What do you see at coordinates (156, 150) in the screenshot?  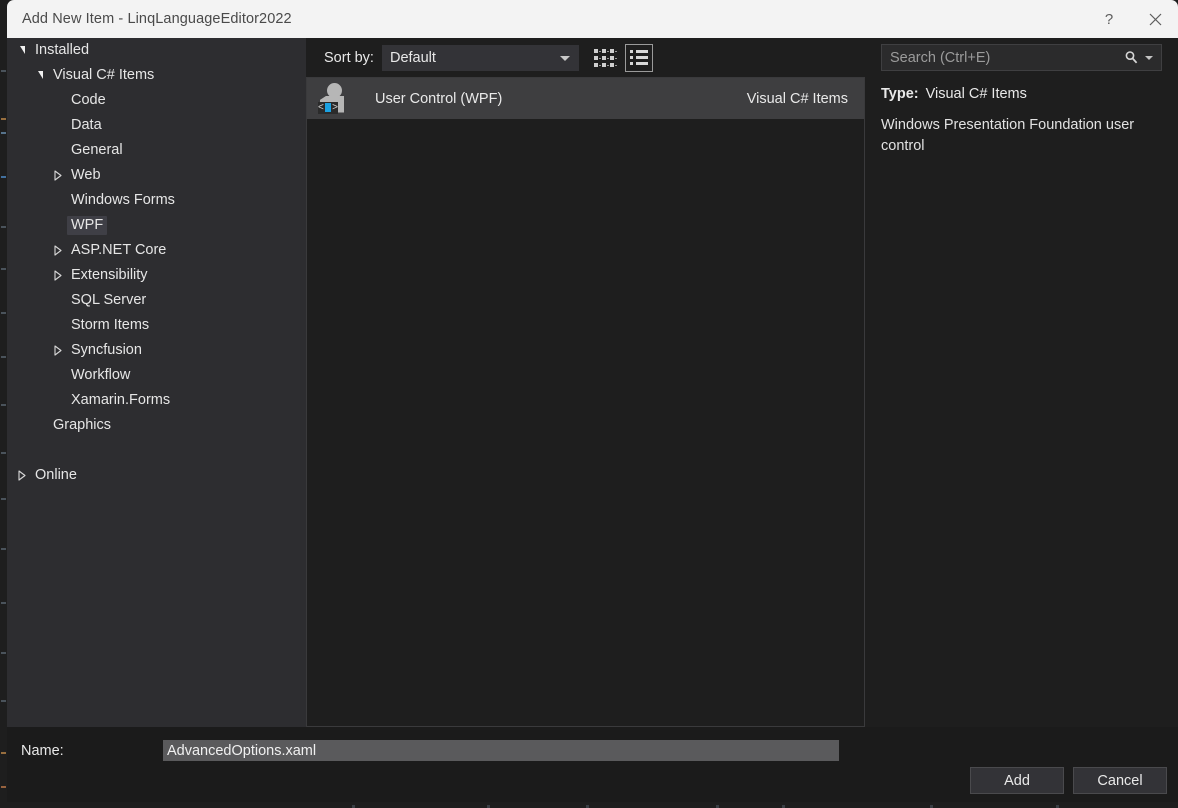 I see `tree-item-general: General` at bounding box center [156, 150].